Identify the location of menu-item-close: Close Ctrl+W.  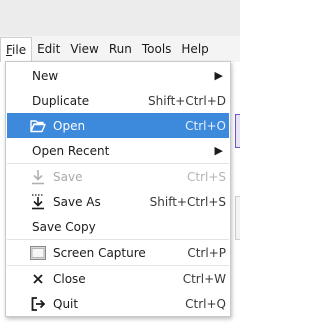
(118, 278).